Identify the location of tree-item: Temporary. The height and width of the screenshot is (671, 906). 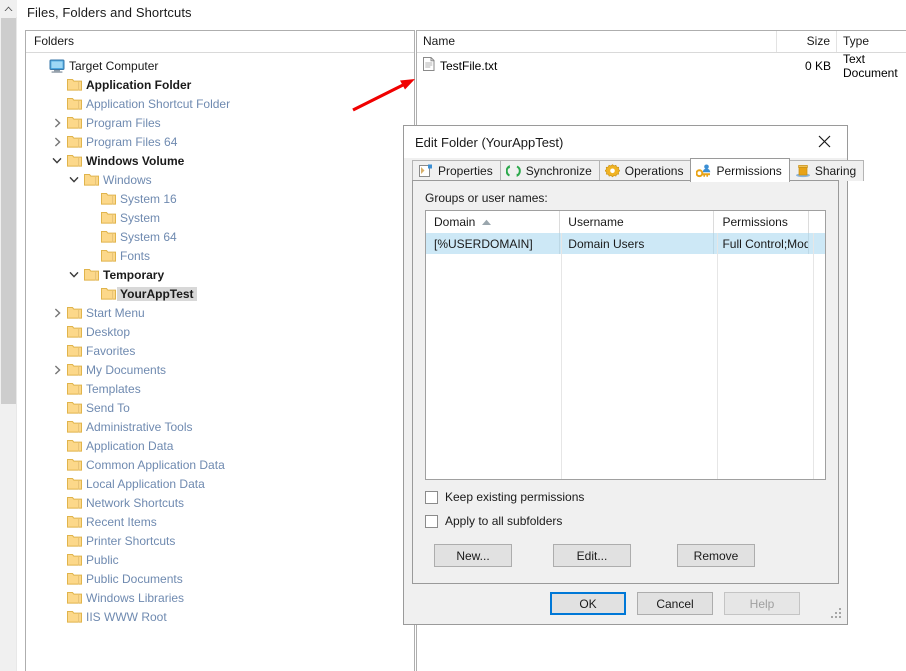
(220, 274).